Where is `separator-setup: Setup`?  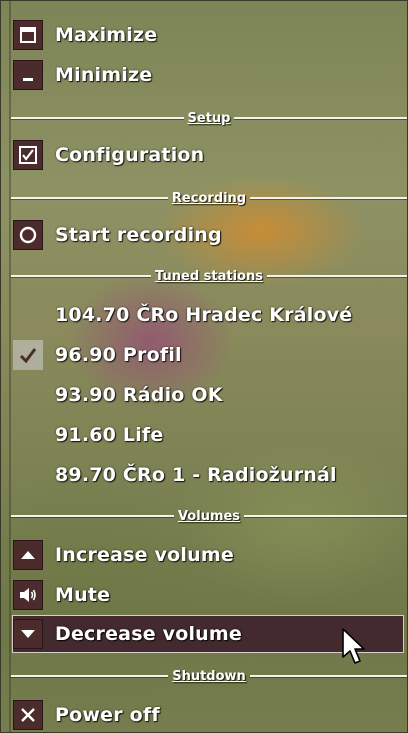
separator-setup: Setup is located at coordinates (209, 118).